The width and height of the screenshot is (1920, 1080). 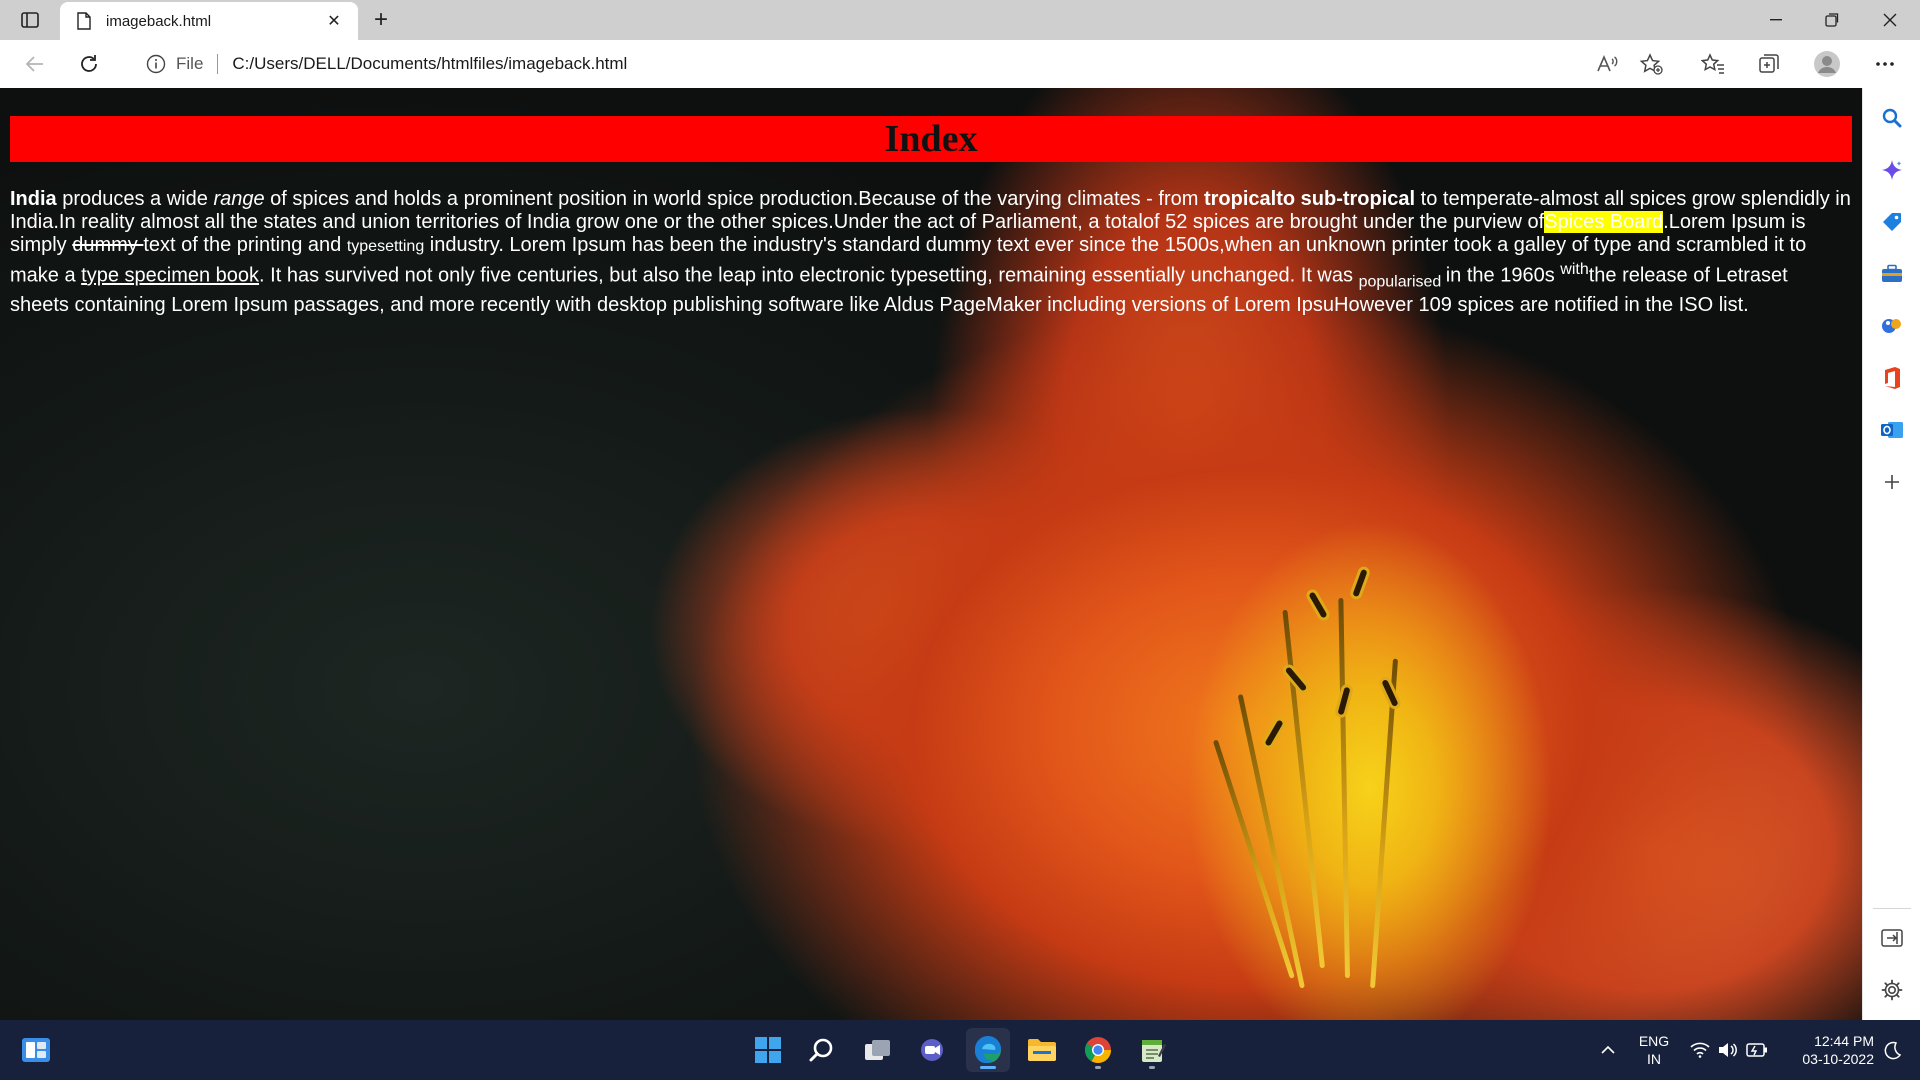 What do you see at coordinates (1892, 990) in the screenshot?
I see `settings-gear-icon` at bounding box center [1892, 990].